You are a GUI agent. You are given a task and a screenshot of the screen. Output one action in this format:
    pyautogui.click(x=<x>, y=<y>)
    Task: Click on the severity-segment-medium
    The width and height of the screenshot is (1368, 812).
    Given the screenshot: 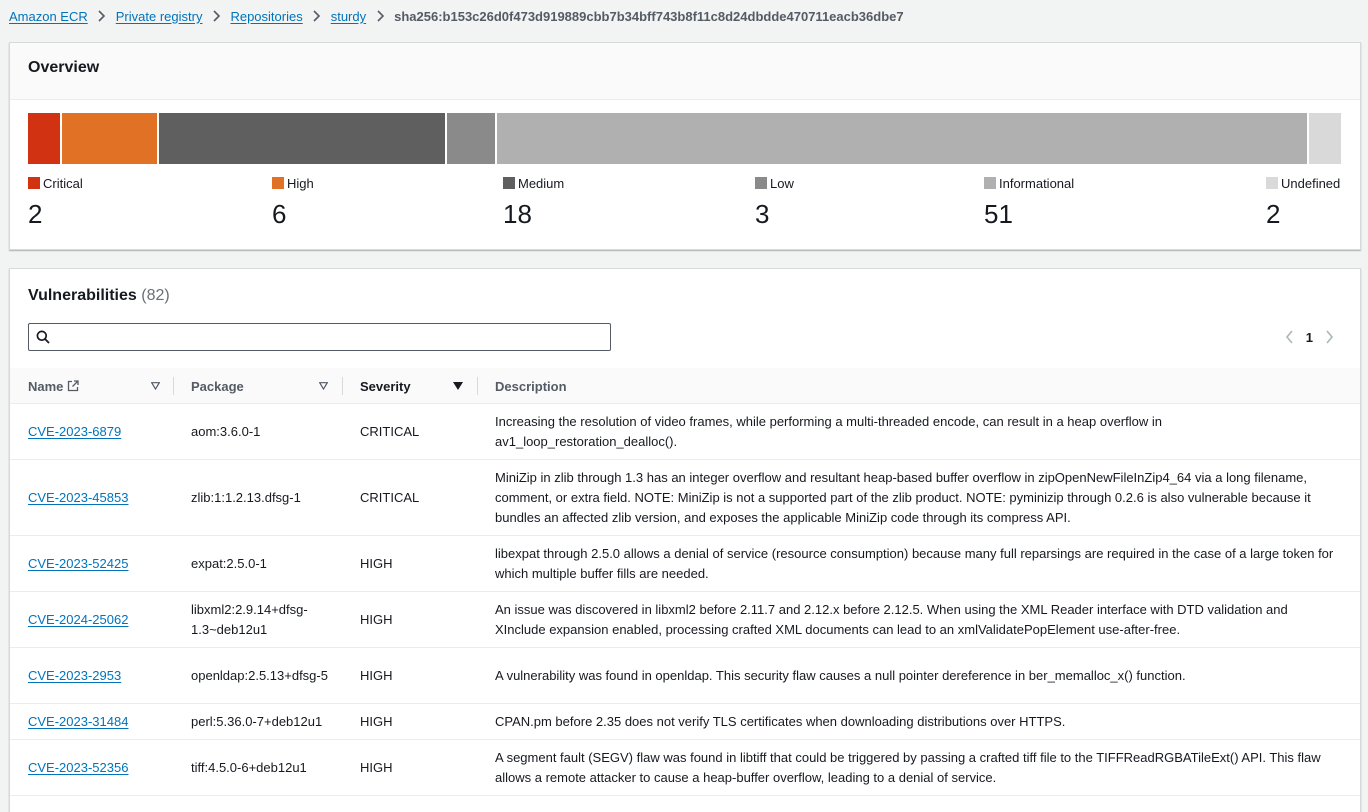 What is the action you would take?
    pyautogui.click(x=302, y=138)
    